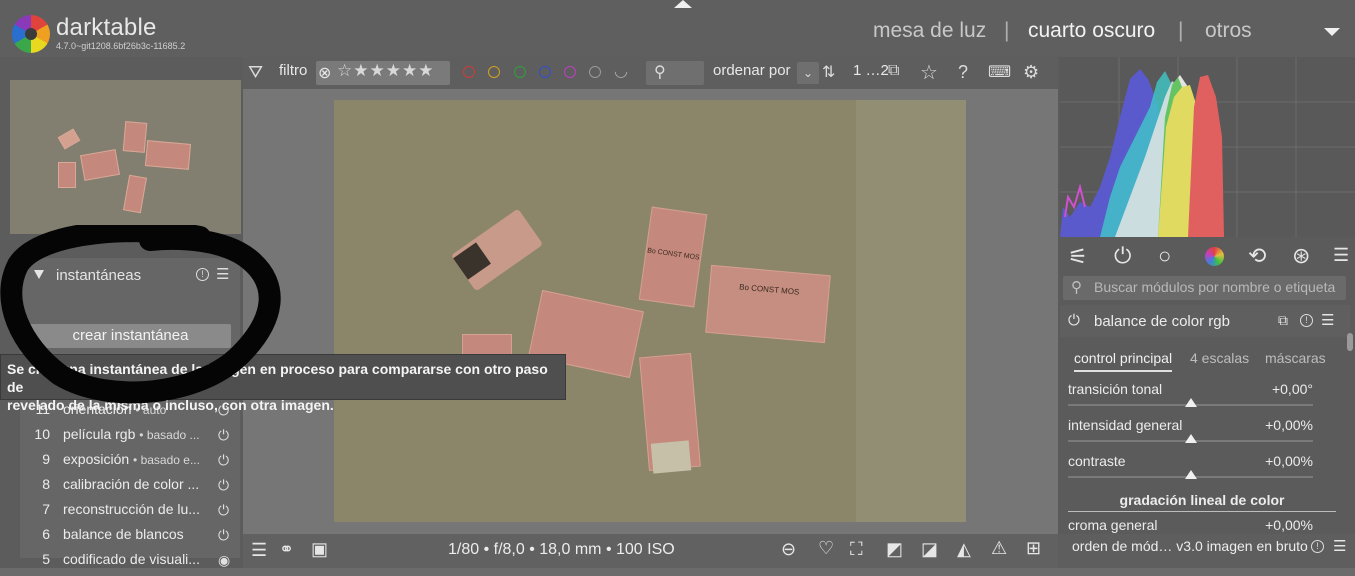 This screenshot has height=576, width=1355. Describe the element at coordinates (319, 549) in the screenshot. I see `second-window-icon: ▣` at that location.